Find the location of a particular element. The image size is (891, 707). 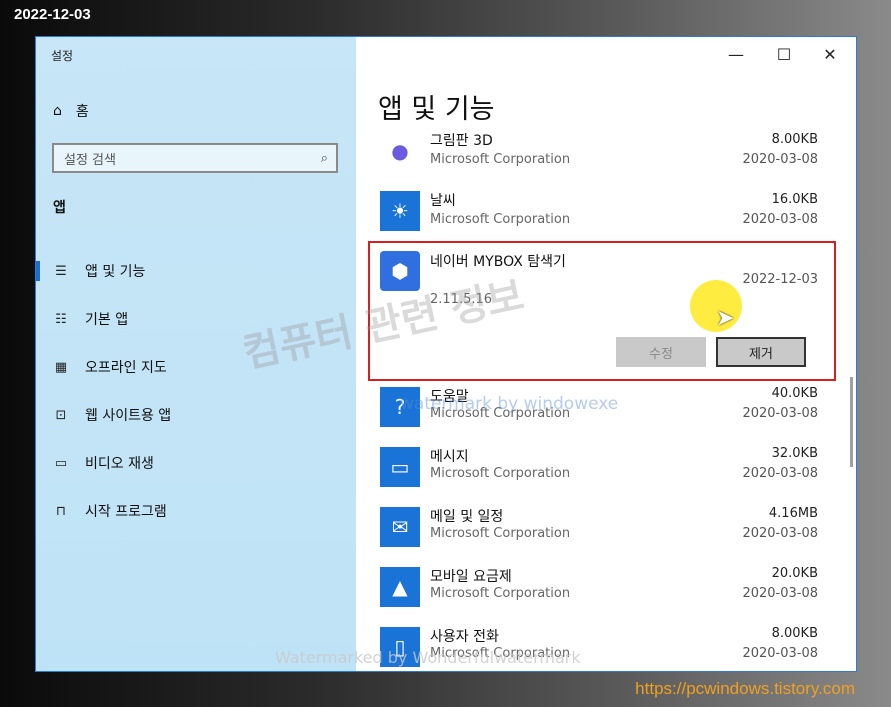

weather-icon: ☀ is located at coordinates (400, 211).